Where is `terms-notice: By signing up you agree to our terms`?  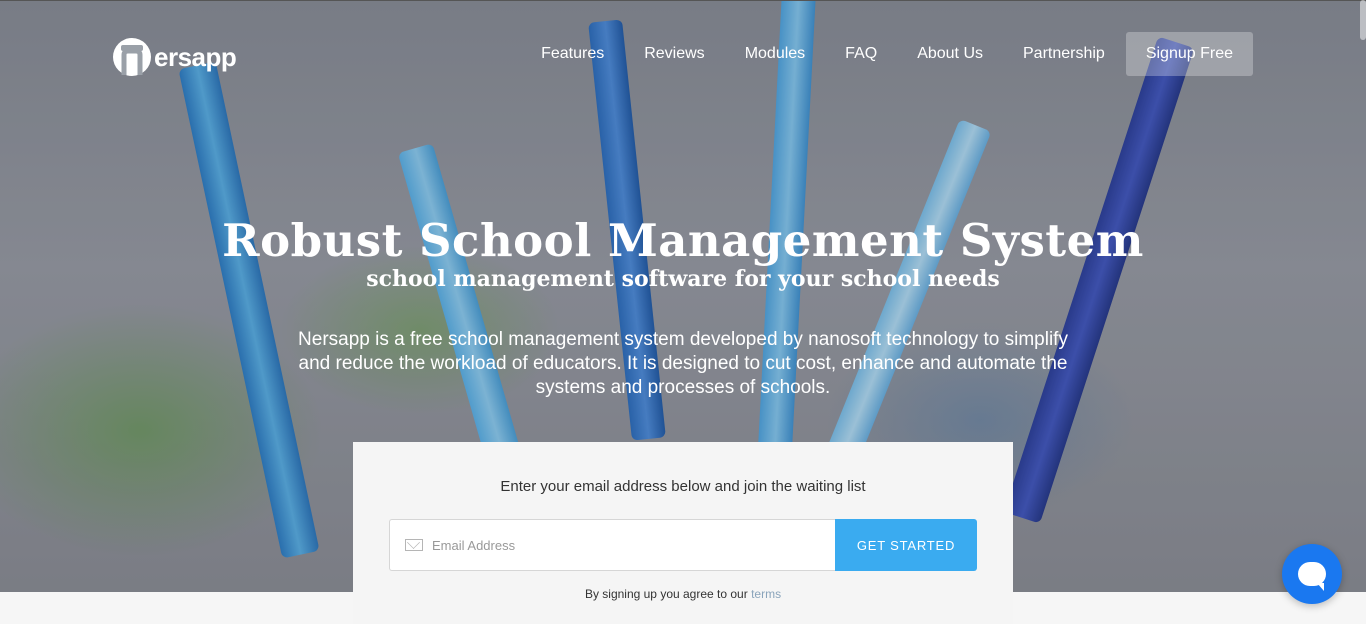
terms-notice: By signing up you agree to our terms is located at coordinates (683, 594).